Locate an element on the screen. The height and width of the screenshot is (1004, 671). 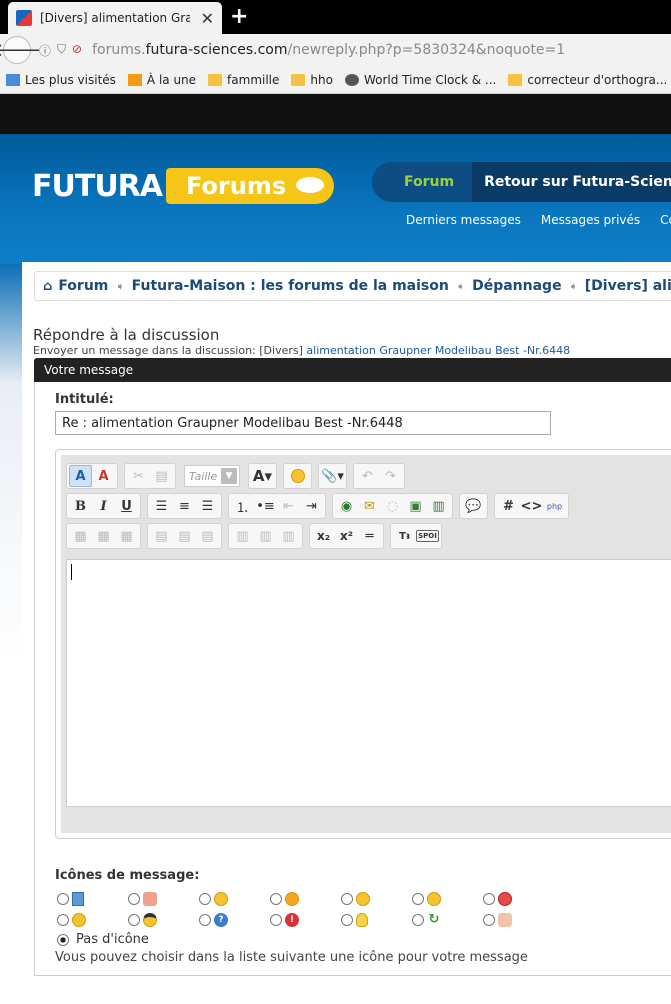
spoiler-icon: SPOI is located at coordinates (427, 536).